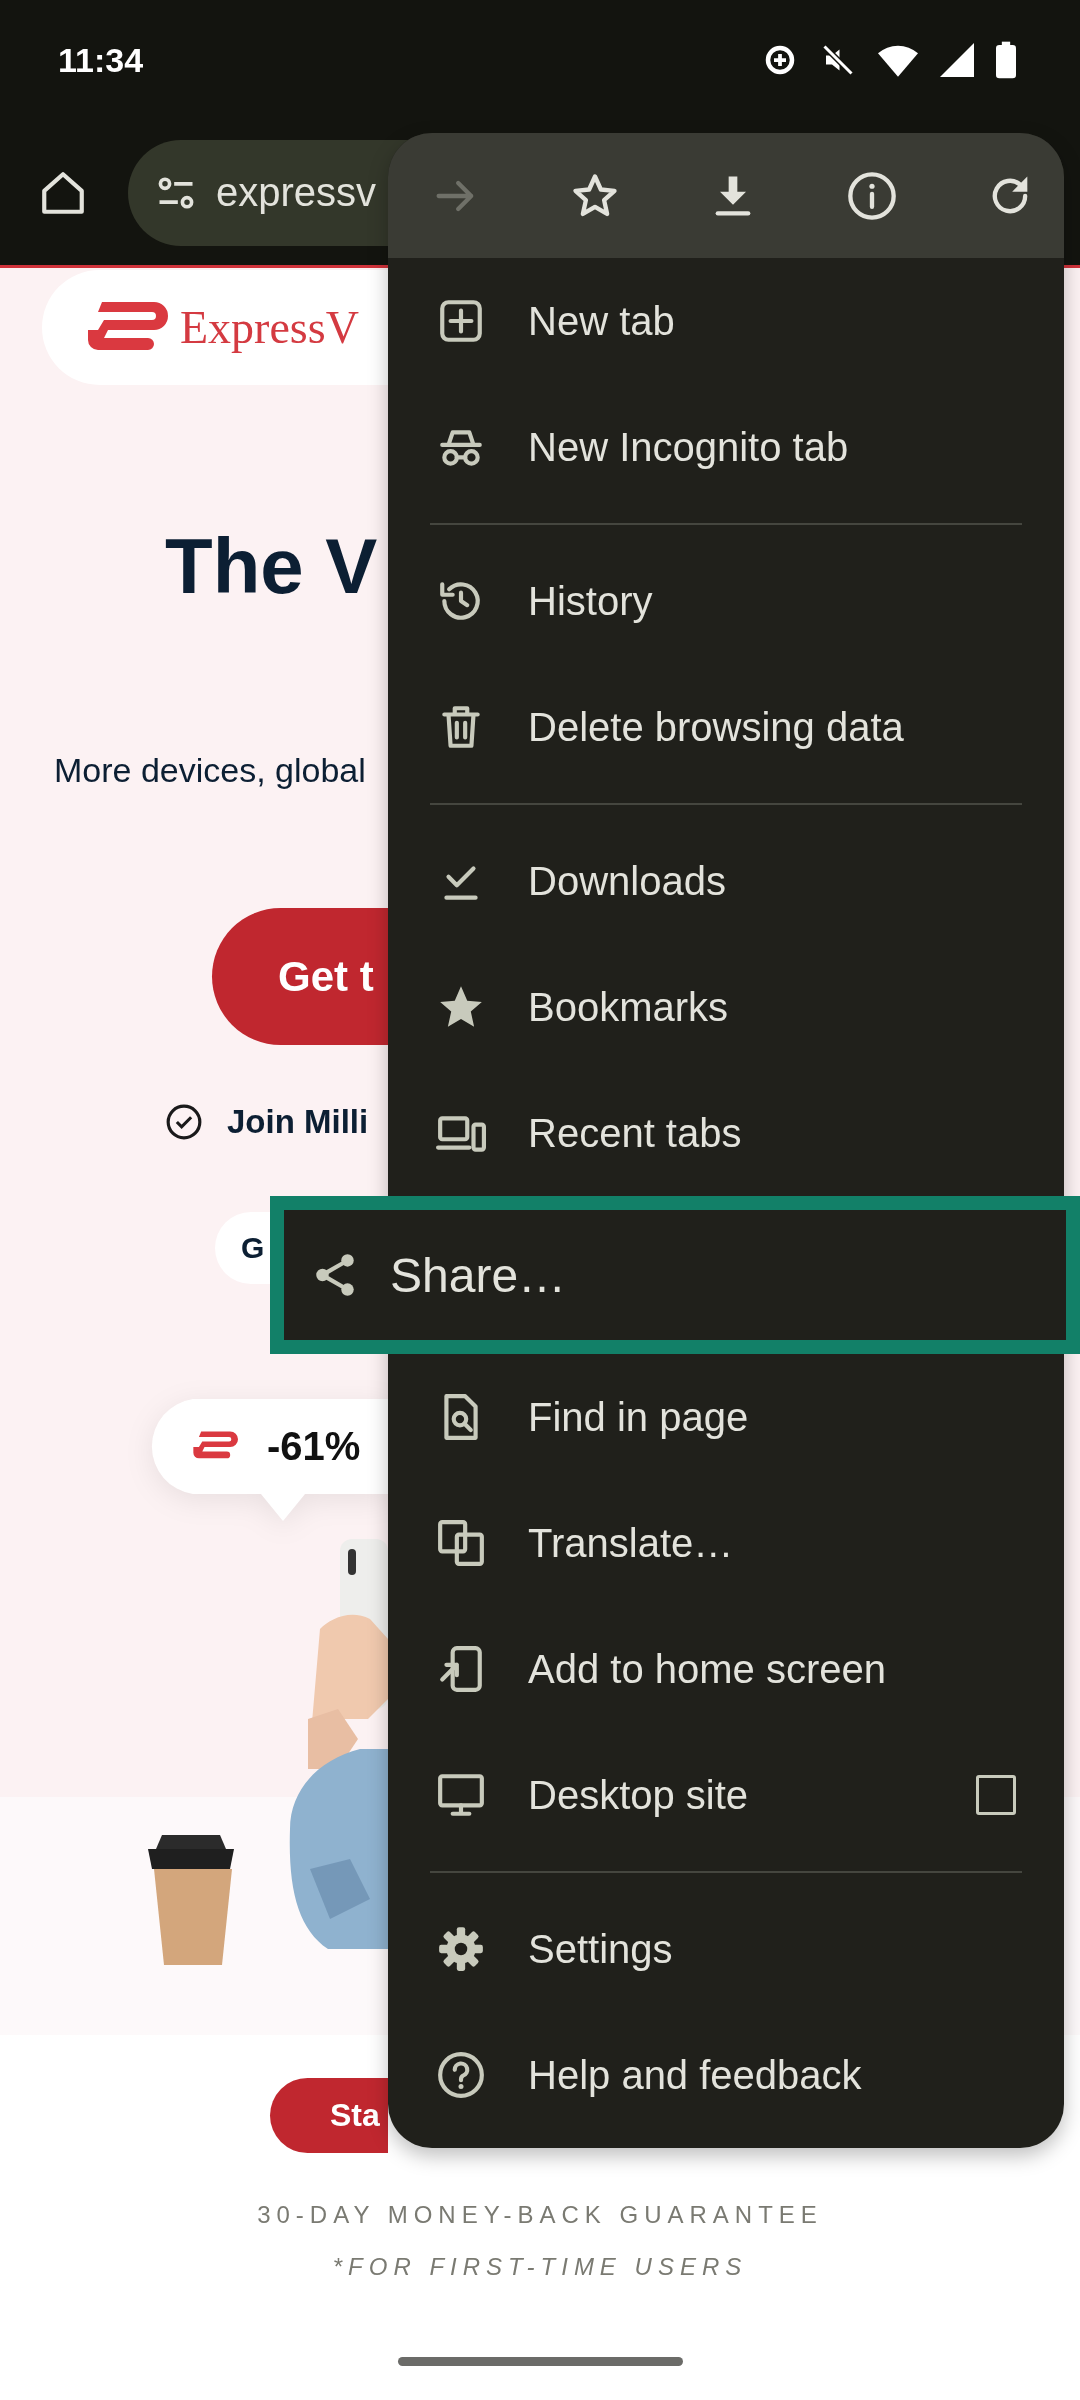 The height and width of the screenshot is (2400, 1080). Describe the element at coordinates (461, 1949) in the screenshot. I see `settings-icon` at that location.